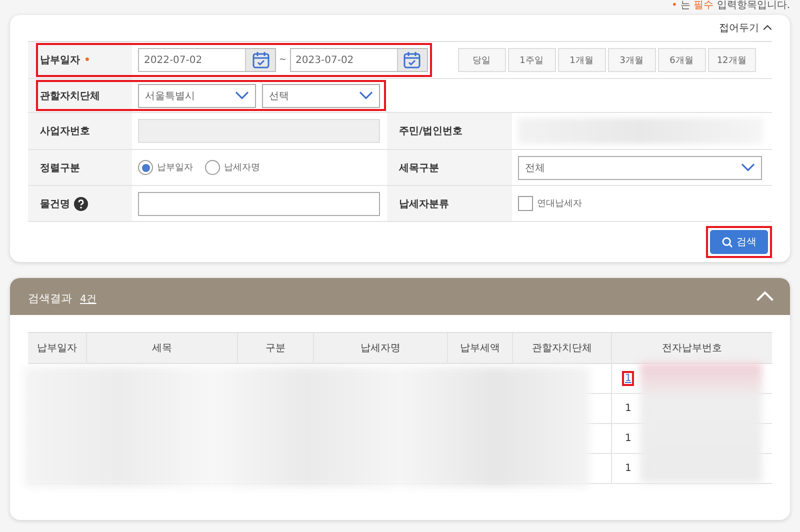 The height and width of the screenshot is (532, 800). I want to click on column-header: 납세자명, so click(380, 348).